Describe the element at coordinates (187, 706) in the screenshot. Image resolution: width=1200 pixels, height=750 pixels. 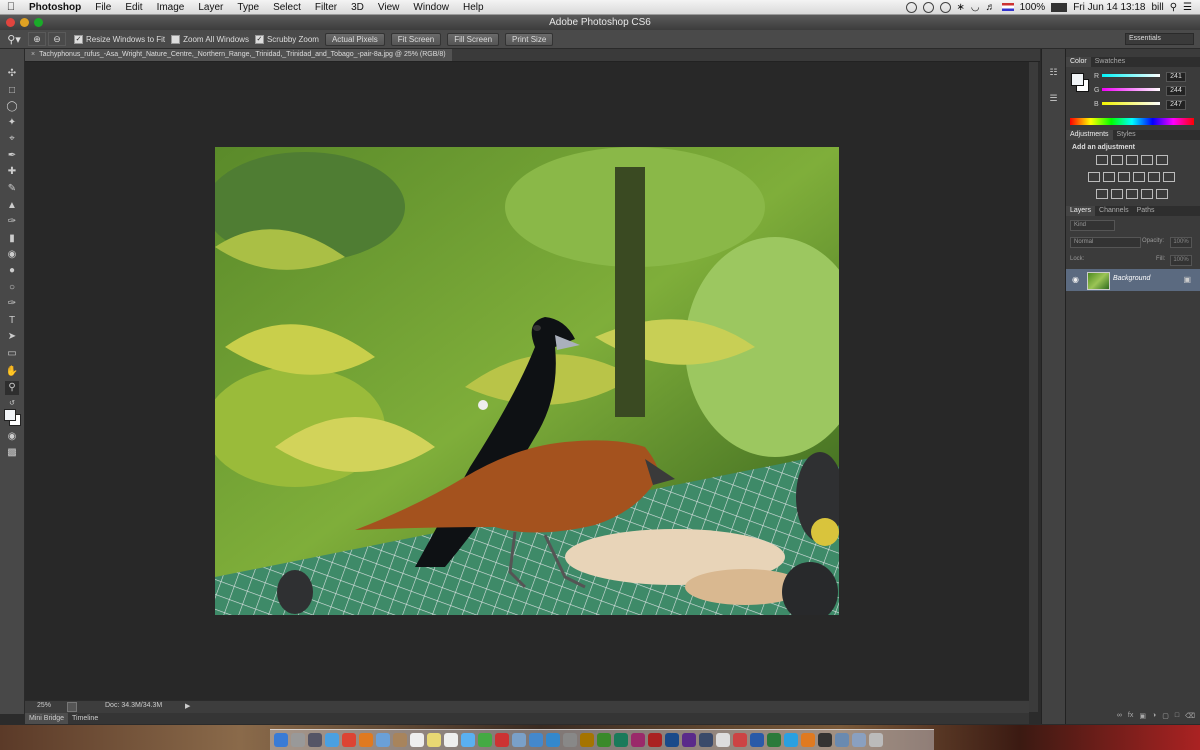
I see `status-menu-arrow-icon: ▶` at that location.